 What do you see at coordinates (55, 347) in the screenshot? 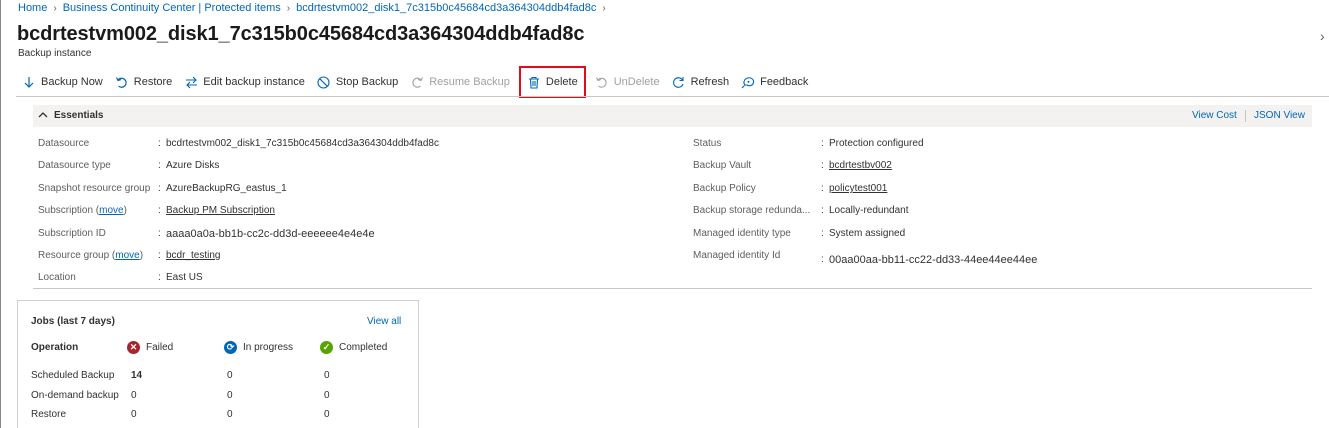
I see `jobs-header-operation: Operation` at bounding box center [55, 347].